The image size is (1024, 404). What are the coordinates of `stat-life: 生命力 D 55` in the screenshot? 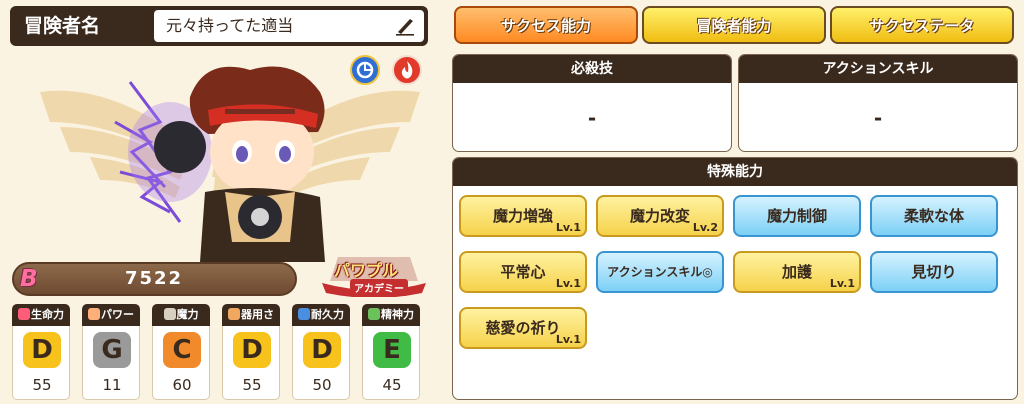 It's located at (41, 352).